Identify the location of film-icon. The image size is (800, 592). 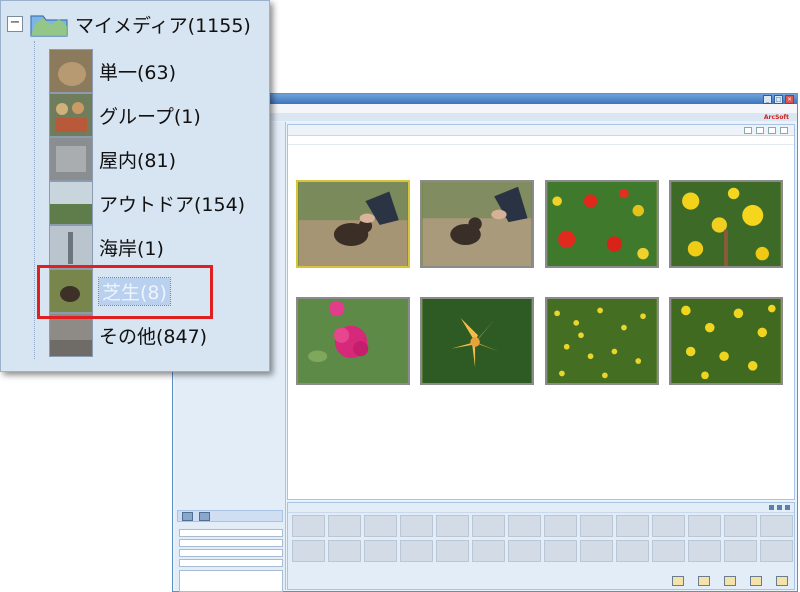
(730, 581).